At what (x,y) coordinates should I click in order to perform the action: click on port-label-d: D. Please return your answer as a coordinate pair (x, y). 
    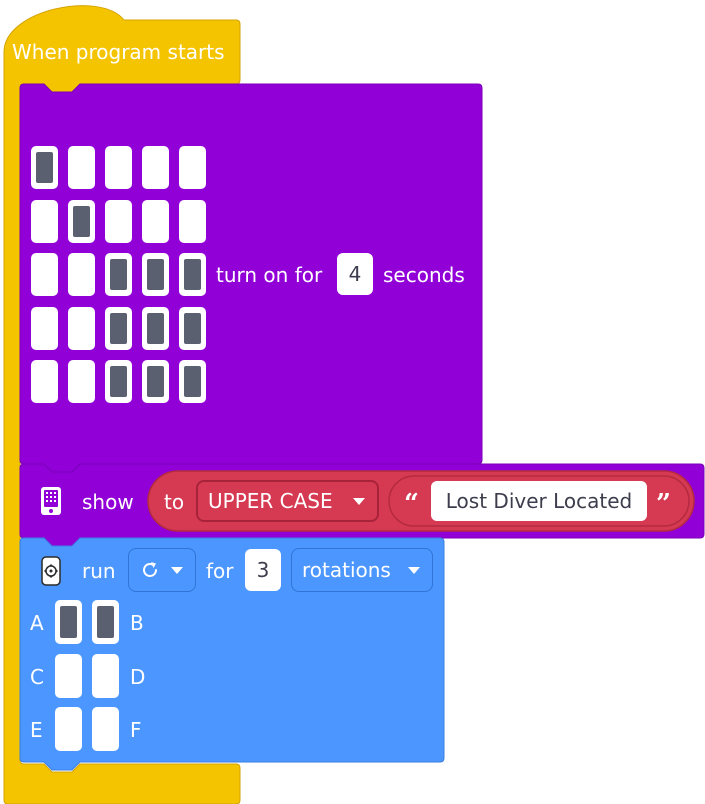
    Looking at the image, I should click on (138, 676).